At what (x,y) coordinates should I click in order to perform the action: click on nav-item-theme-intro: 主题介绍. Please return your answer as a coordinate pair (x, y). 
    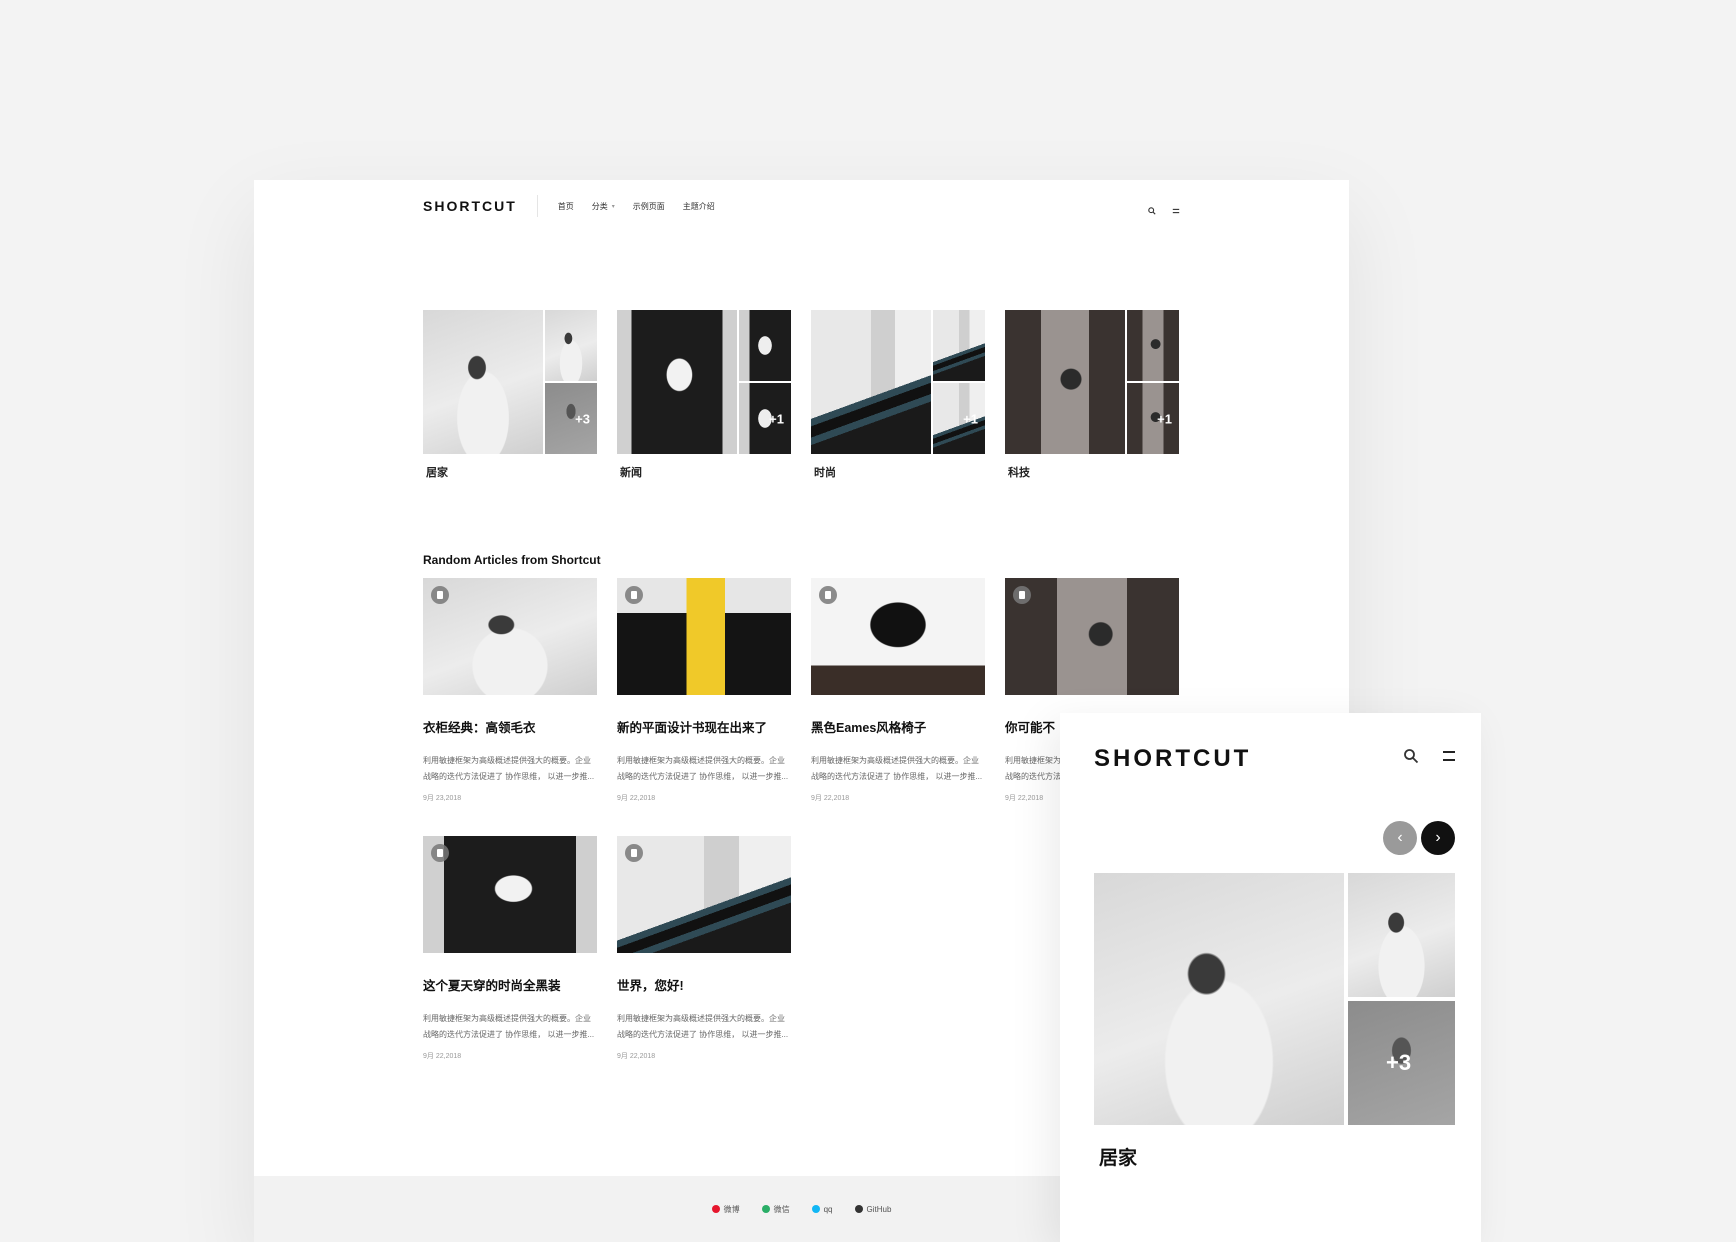
    Looking at the image, I should click on (699, 206).